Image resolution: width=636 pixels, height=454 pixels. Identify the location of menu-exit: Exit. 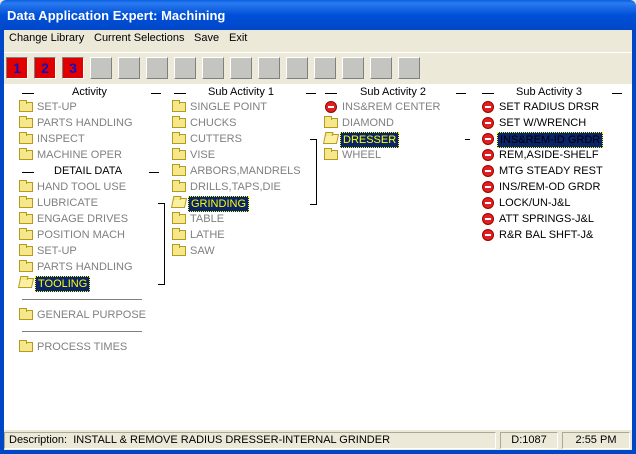
(238, 38).